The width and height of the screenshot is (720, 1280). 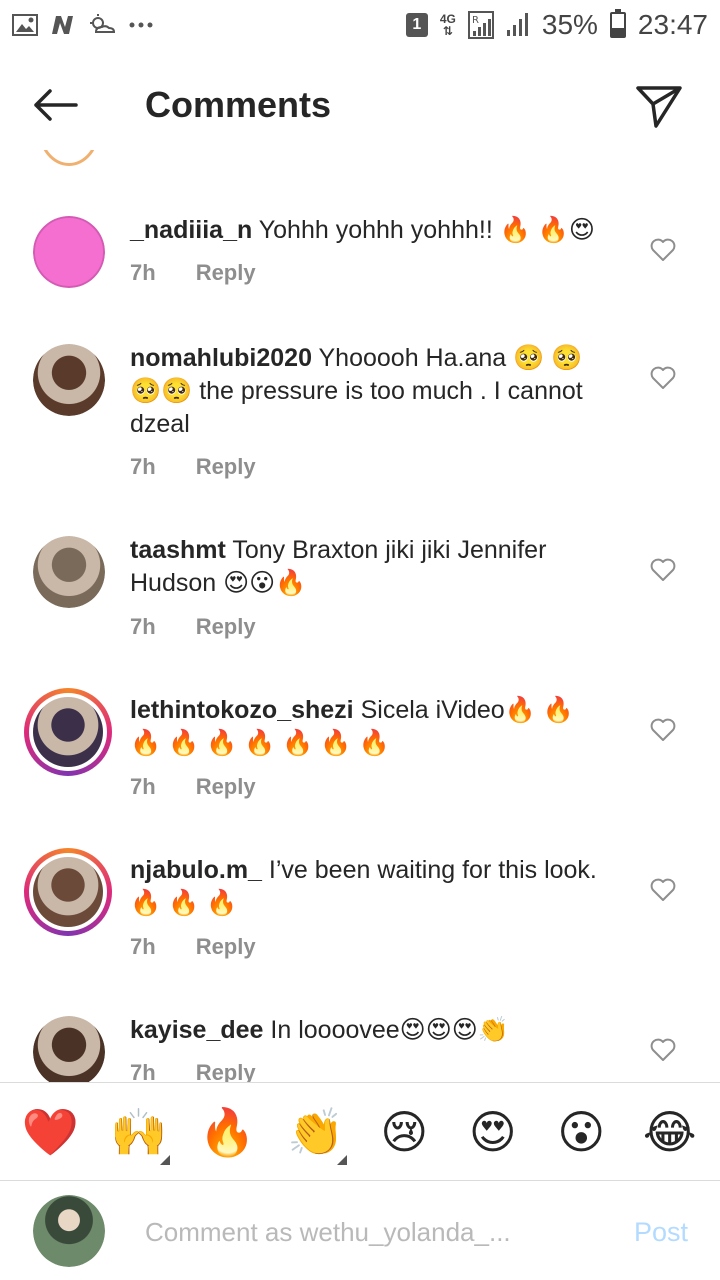 I want to click on n-app-icon, so click(x=63, y=25).